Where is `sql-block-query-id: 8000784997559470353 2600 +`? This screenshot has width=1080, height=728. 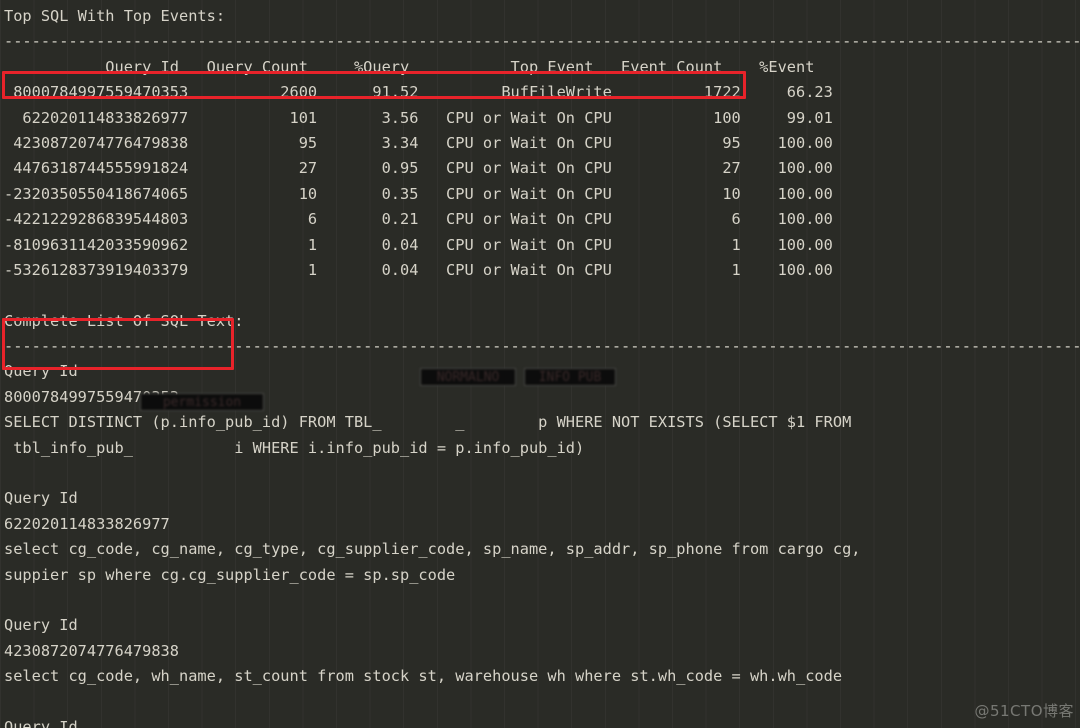
sql-block-query-id: 8000784997559470353 2600 + is located at coordinates (91, 396).